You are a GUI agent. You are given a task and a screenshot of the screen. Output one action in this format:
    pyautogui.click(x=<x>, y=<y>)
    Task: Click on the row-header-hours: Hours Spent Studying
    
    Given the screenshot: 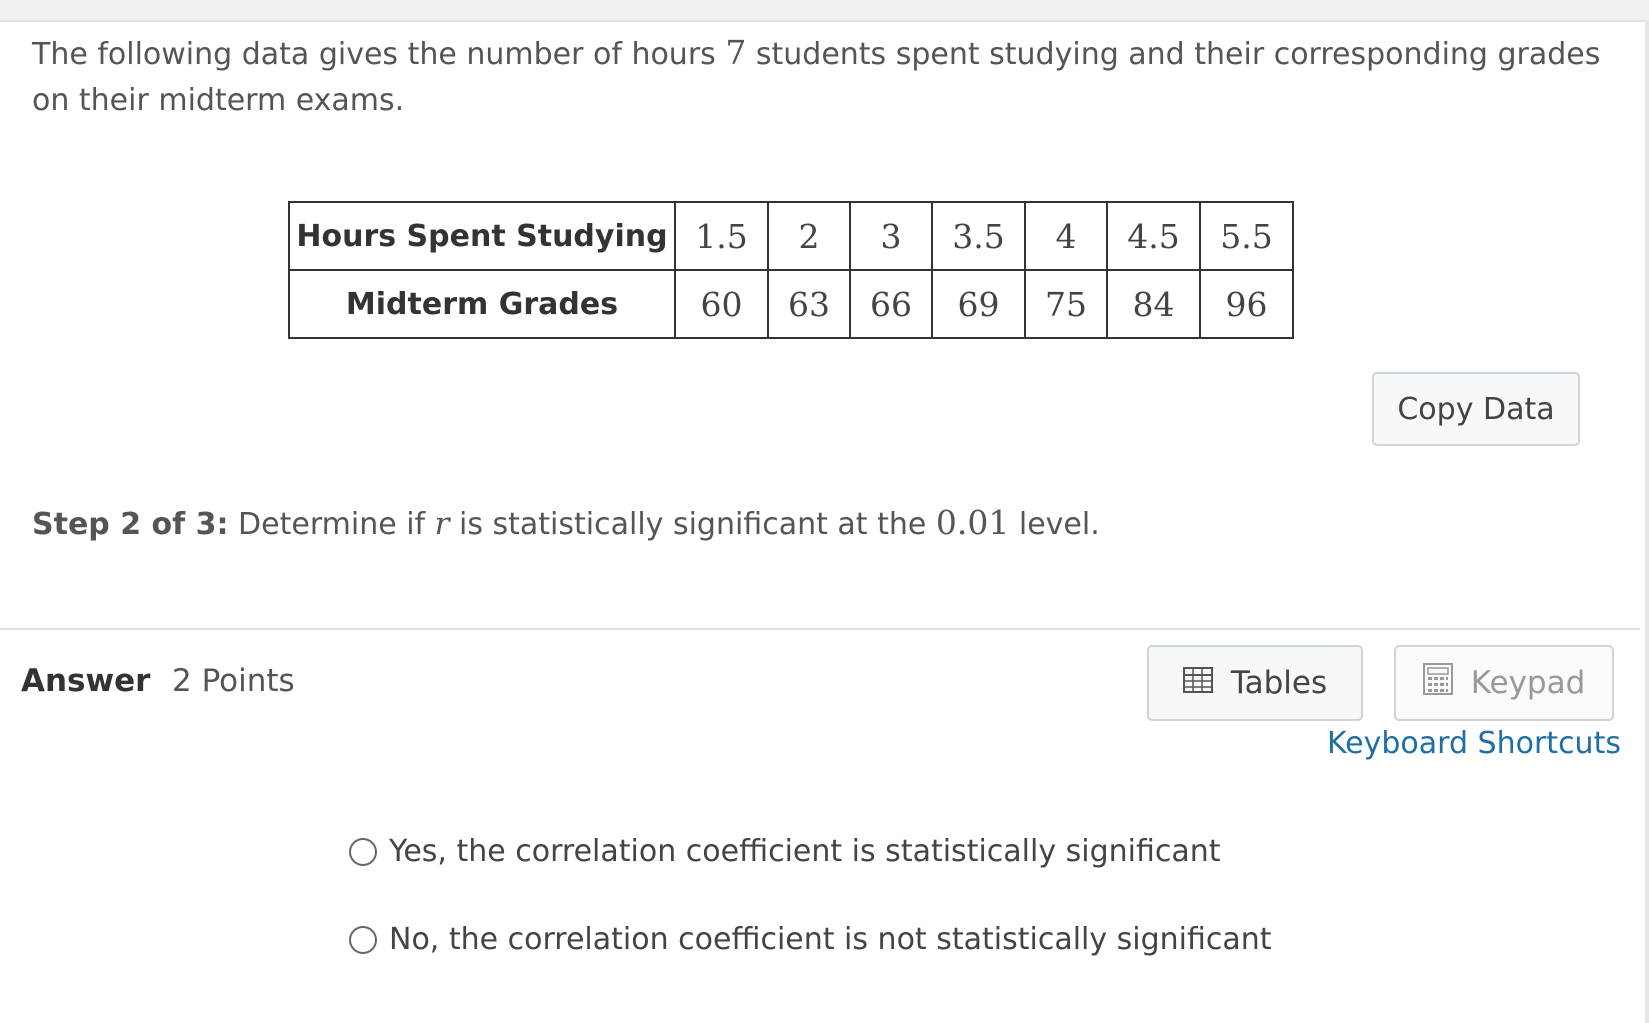 What is the action you would take?
    pyautogui.click(x=482, y=236)
    